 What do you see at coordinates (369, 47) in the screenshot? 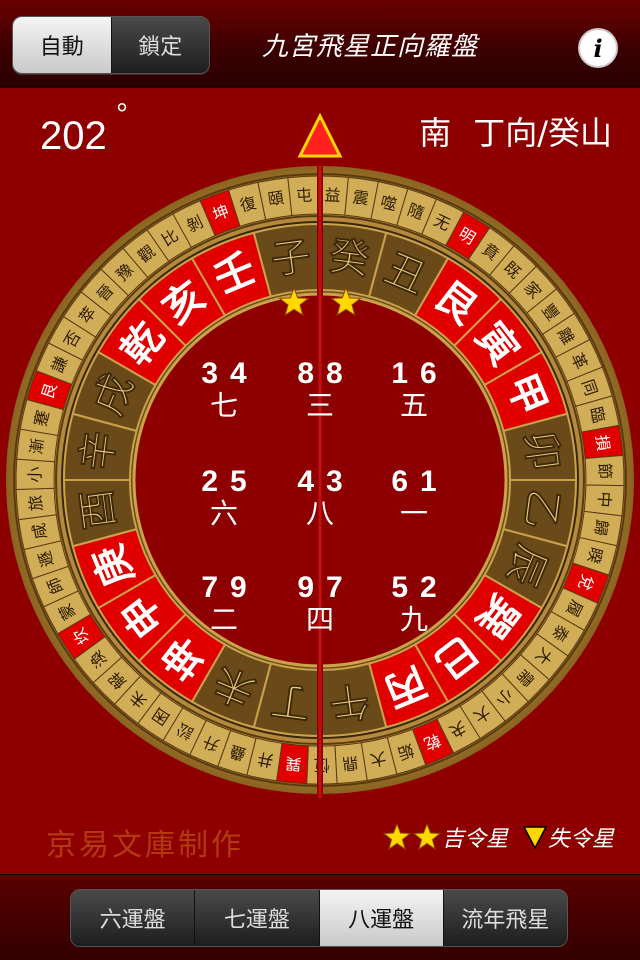
I see `app-title: 九宮飛星正向羅盤` at bounding box center [369, 47].